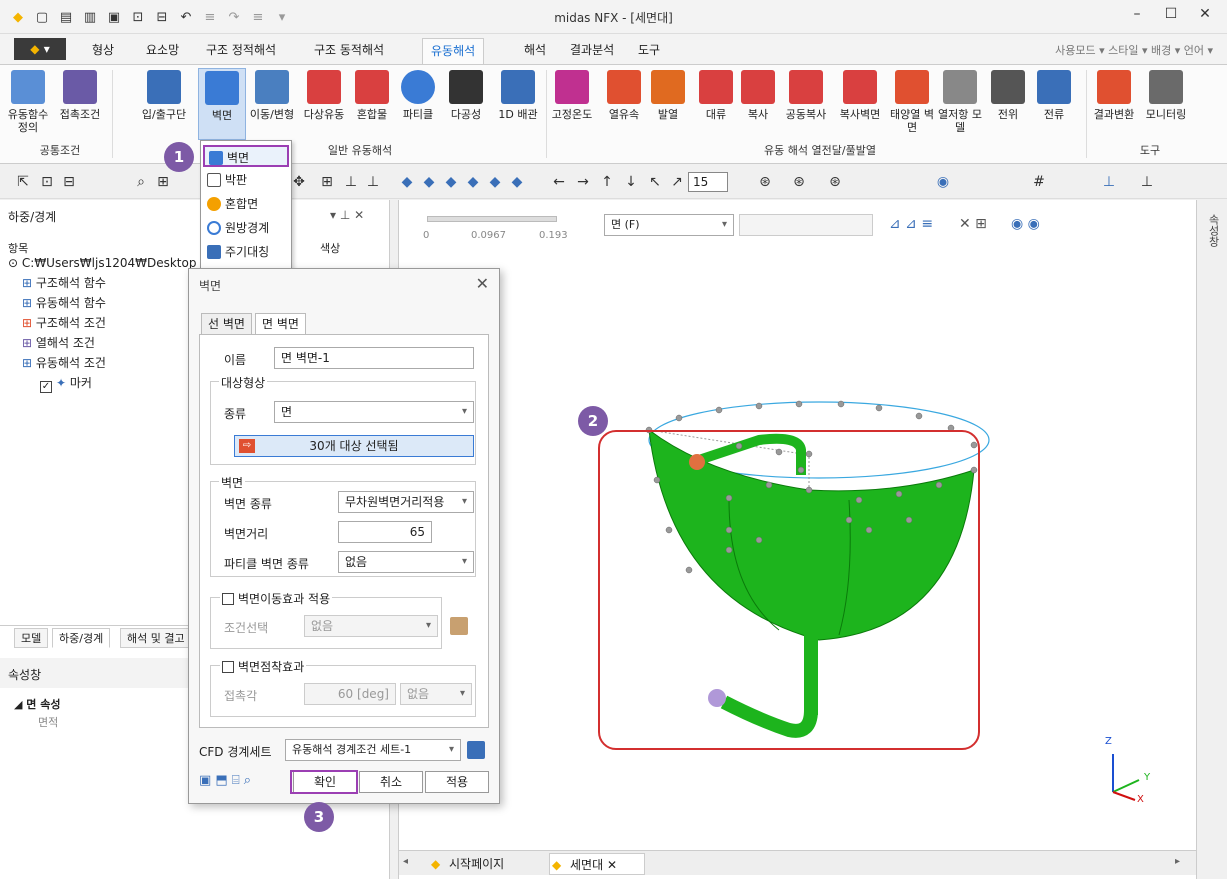 The width and height of the screenshot is (1227, 879). I want to click on menu-item-thin-plate: 박판, so click(246, 180).